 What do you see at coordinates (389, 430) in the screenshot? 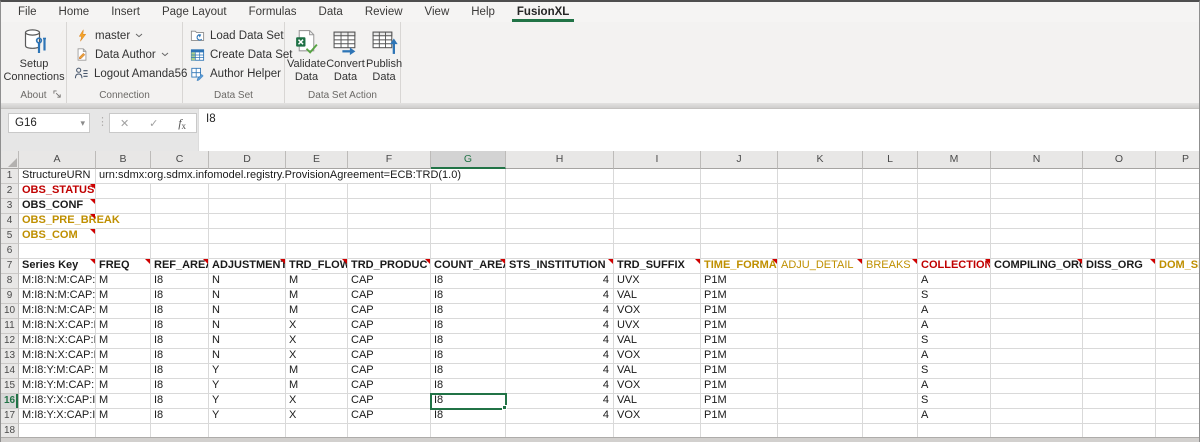
I see `cell-F18` at bounding box center [389, 430].